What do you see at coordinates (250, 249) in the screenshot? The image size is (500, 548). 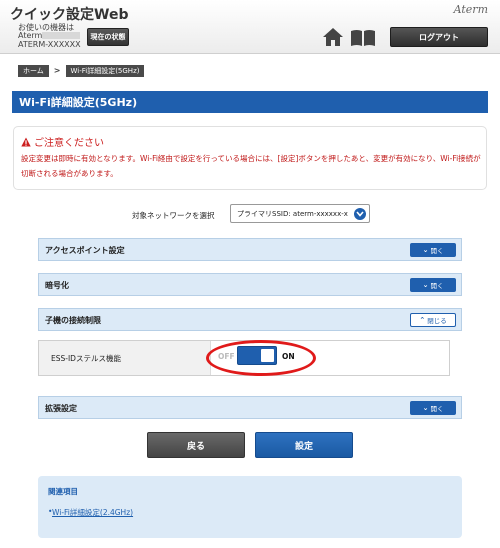 I see `section-access-point: アクセスポイント設定 ⌄ 開く` at bounding box center [250, 249].